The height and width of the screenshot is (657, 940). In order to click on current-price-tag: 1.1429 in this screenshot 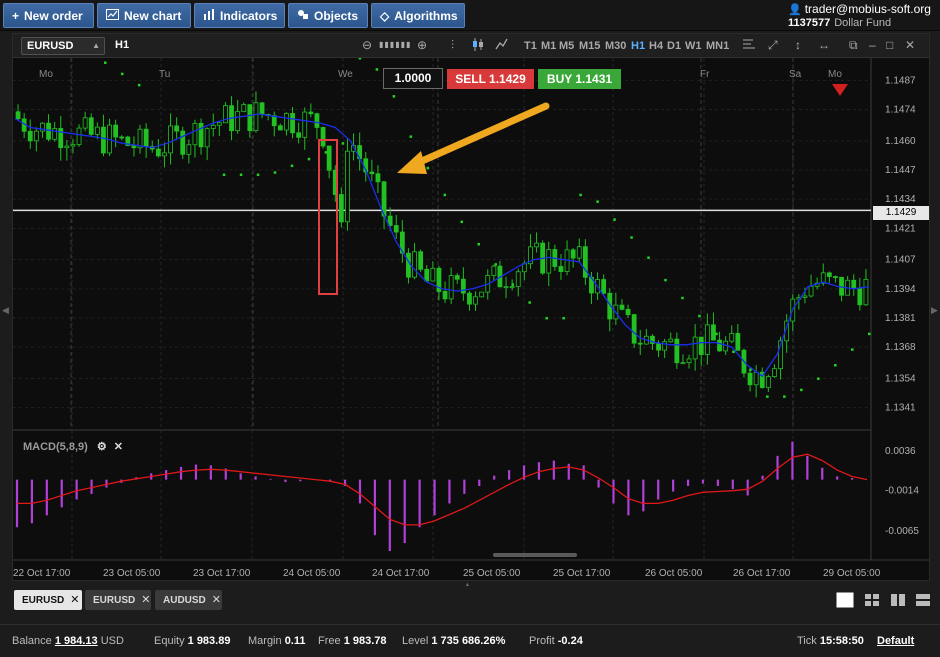, I will do `click(901, 213)`.